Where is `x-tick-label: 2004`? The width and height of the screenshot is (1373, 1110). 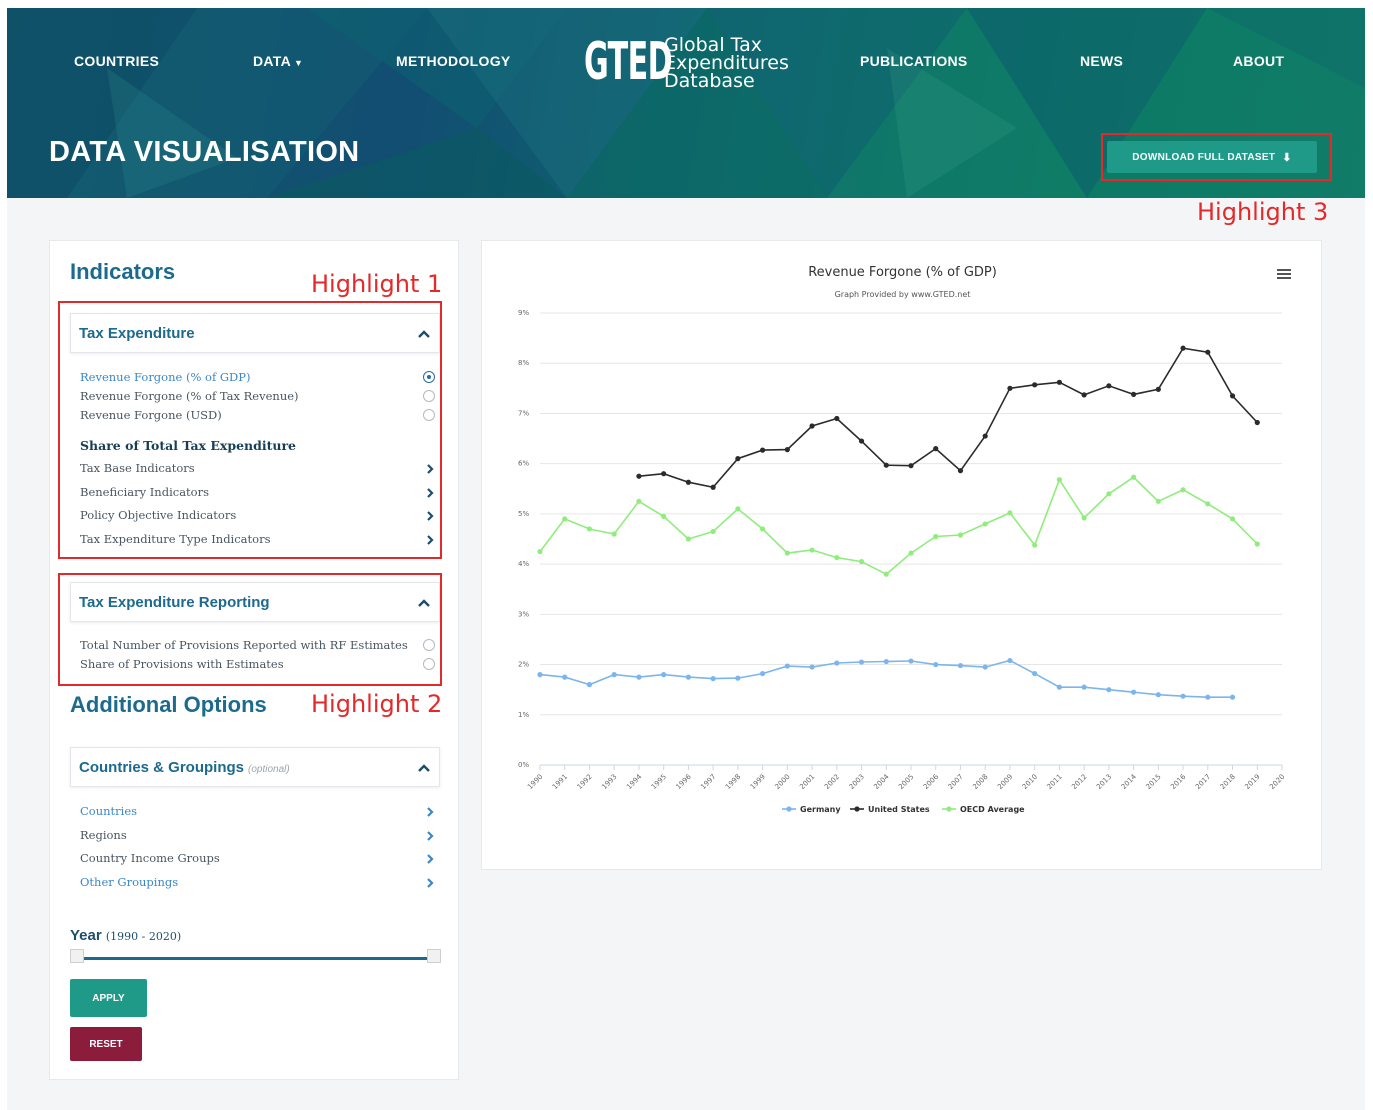 x-tick-label: 2004 is located at coordinates (881, 781).